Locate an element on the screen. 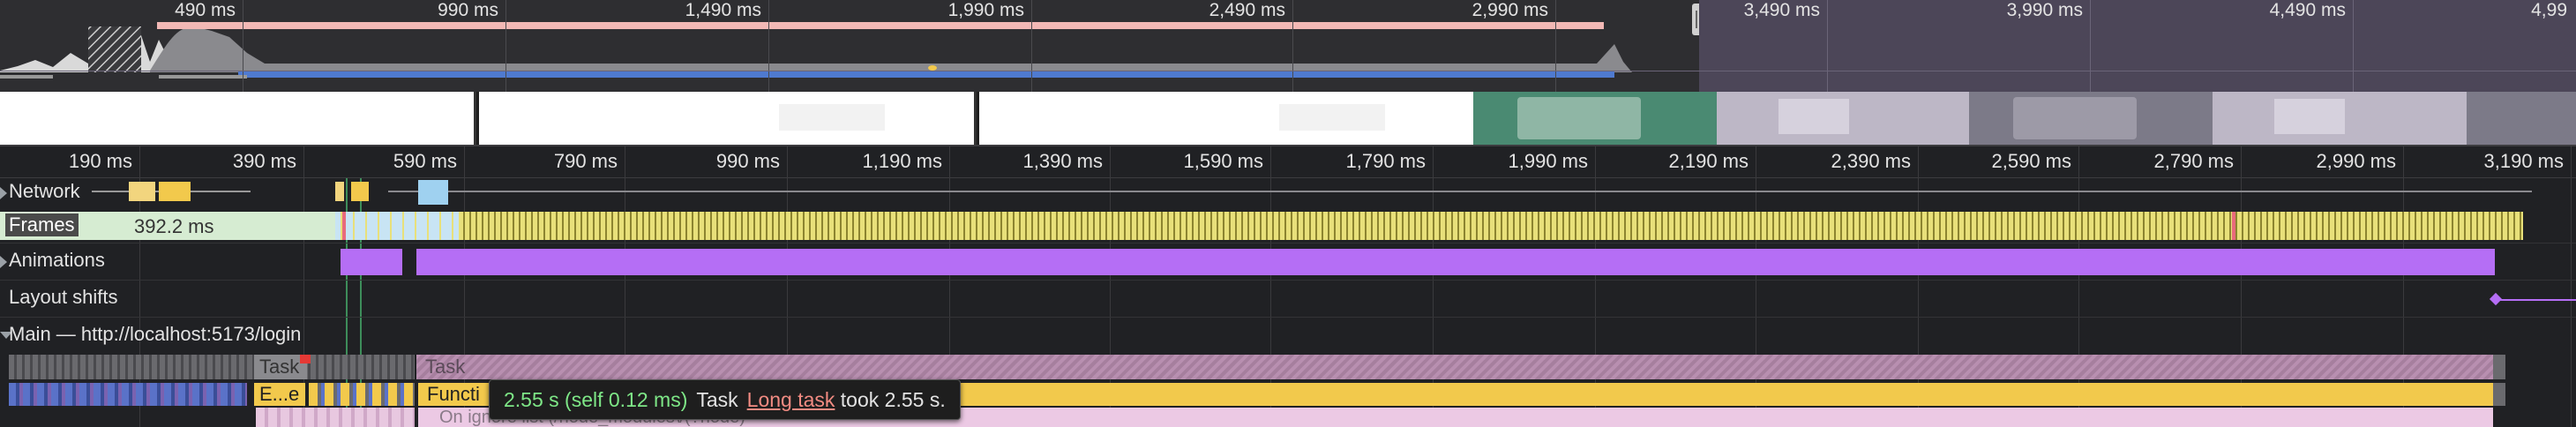 The height and width of the screenshot is (427, 2576). animations-track: Animations is located at coordinates (1288, 262).